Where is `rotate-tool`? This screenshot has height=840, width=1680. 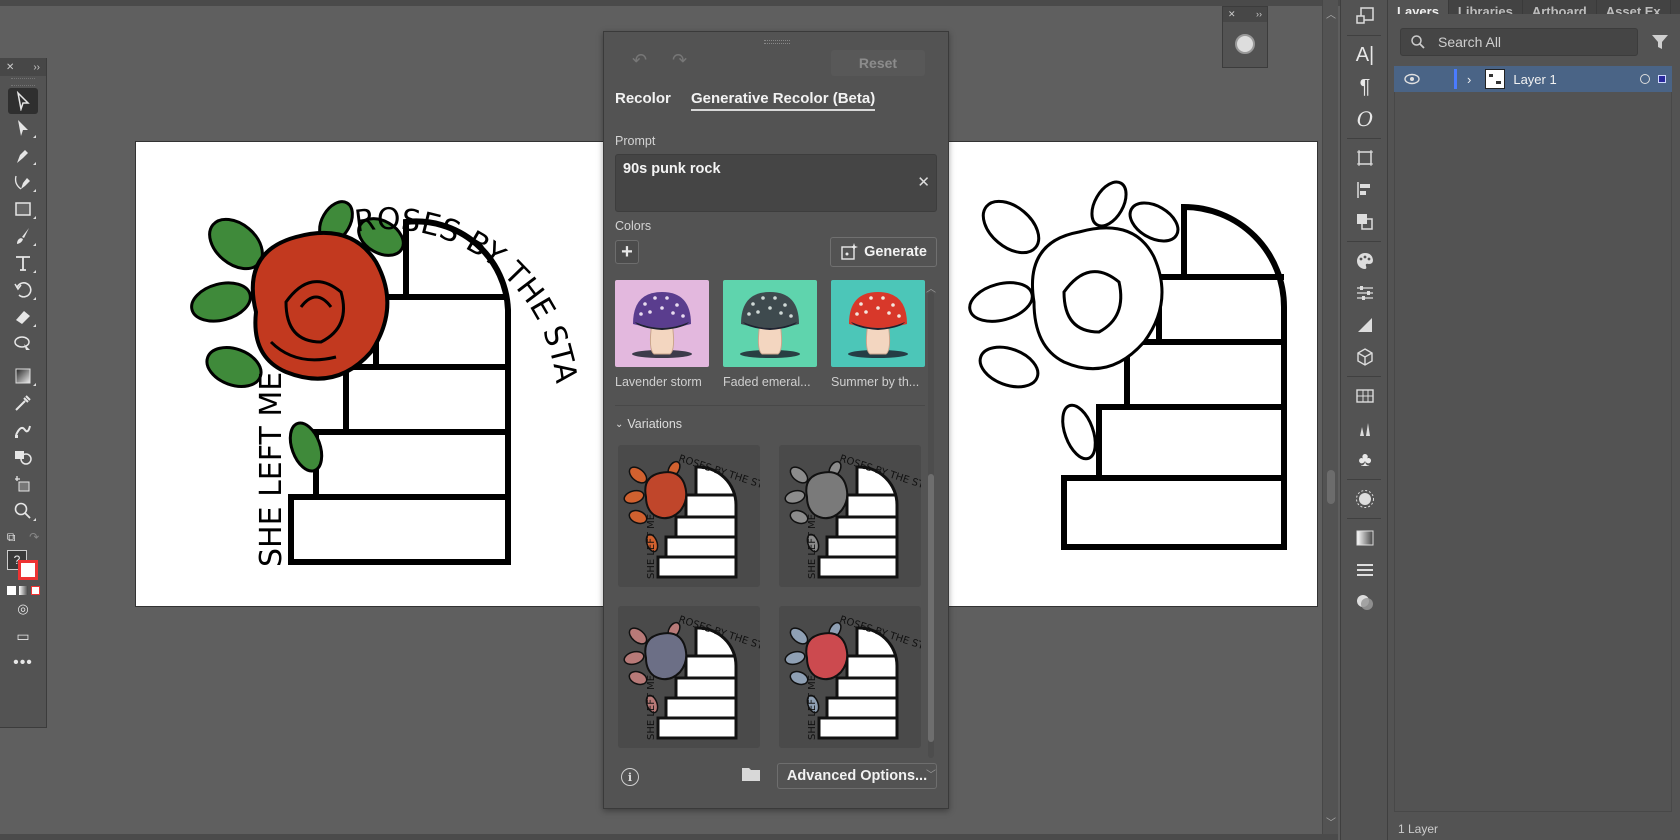
rotate-tool is located at coordinates (23, 290).